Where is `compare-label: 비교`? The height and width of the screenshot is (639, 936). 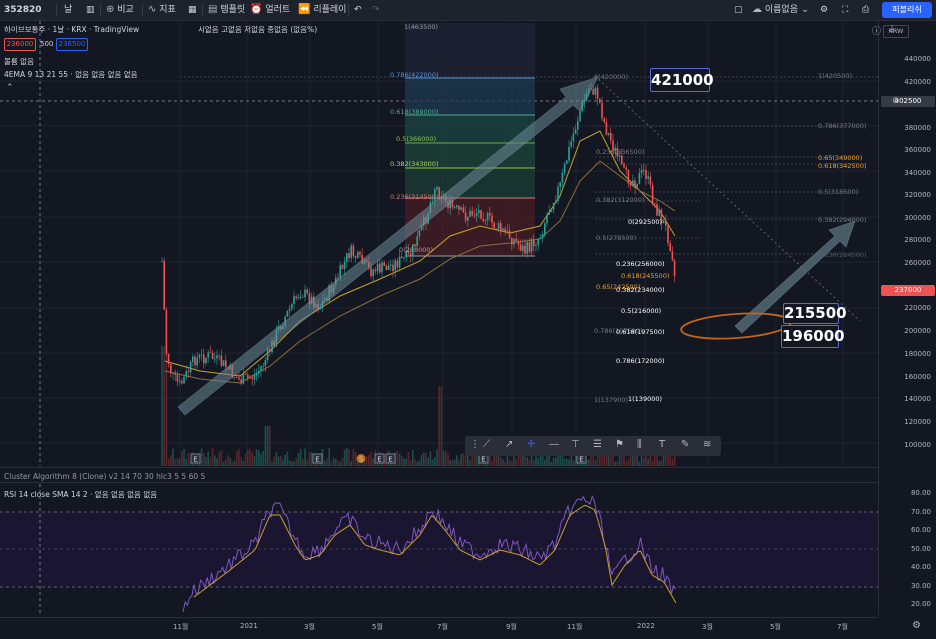 compare-label: 비교 is located at coordinates (125, 10).